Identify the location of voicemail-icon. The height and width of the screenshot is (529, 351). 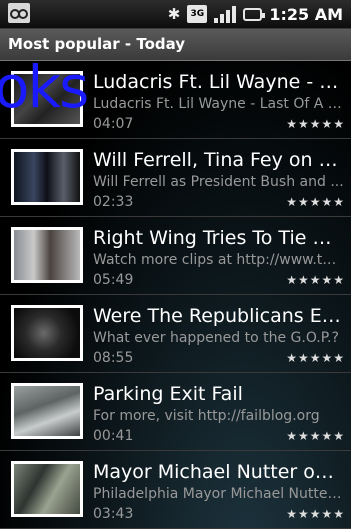
(19, 13).